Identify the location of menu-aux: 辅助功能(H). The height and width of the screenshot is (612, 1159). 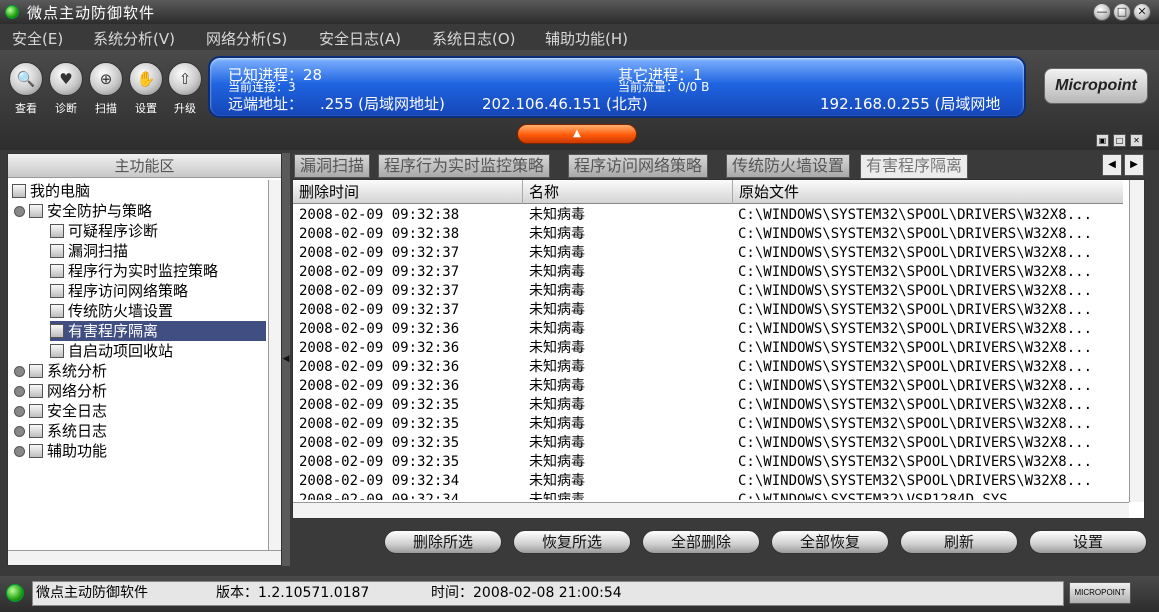
(586, 38).